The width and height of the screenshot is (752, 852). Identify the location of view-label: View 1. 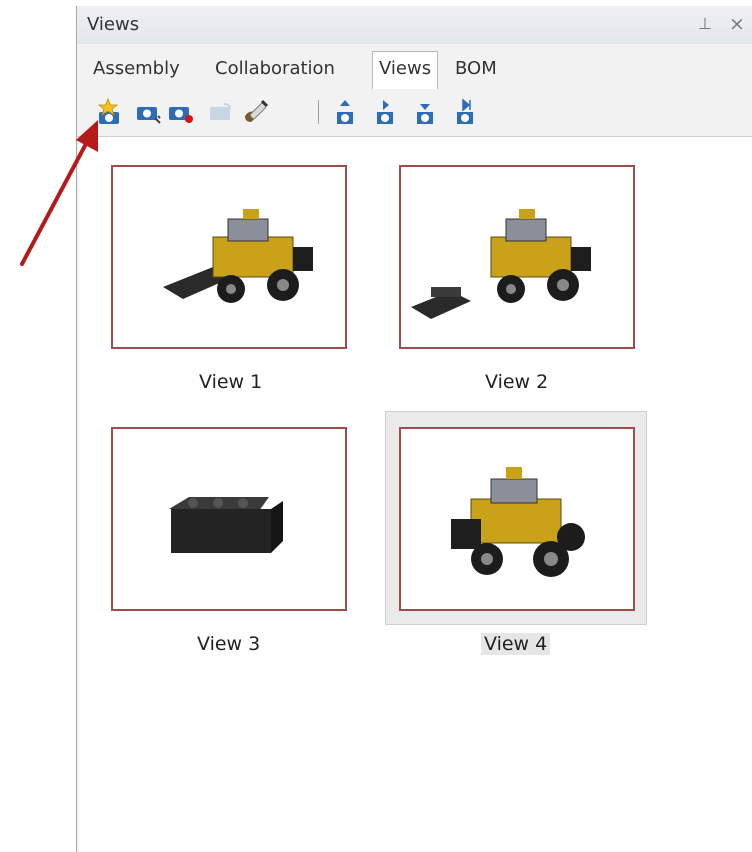
(231, 382).